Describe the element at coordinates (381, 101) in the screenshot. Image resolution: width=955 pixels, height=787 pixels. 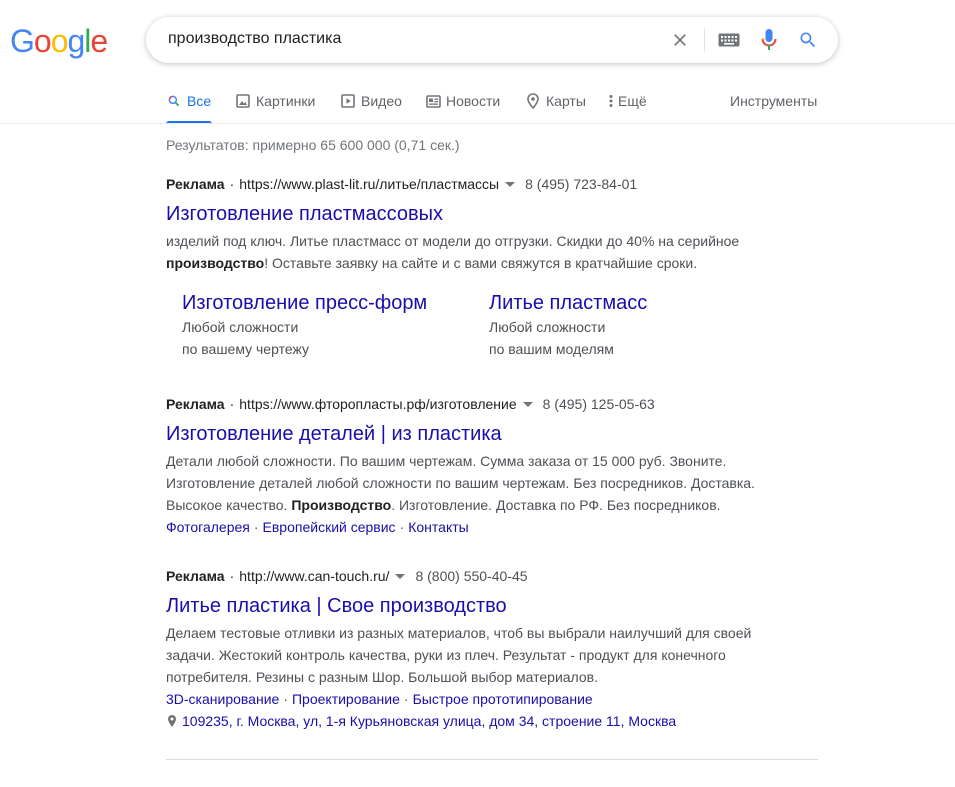
I see `tab-label: Видео` at that location.